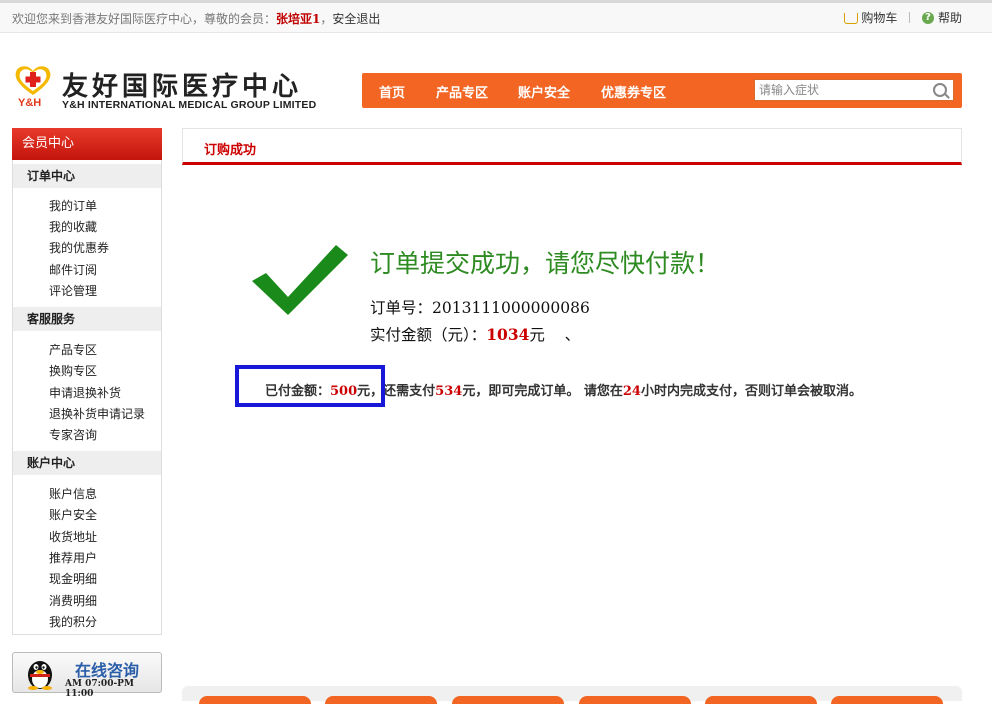 This screenshot has height=704, width=992. I want to click on sidebar-item-points: 我的积分, so click(73, 621).